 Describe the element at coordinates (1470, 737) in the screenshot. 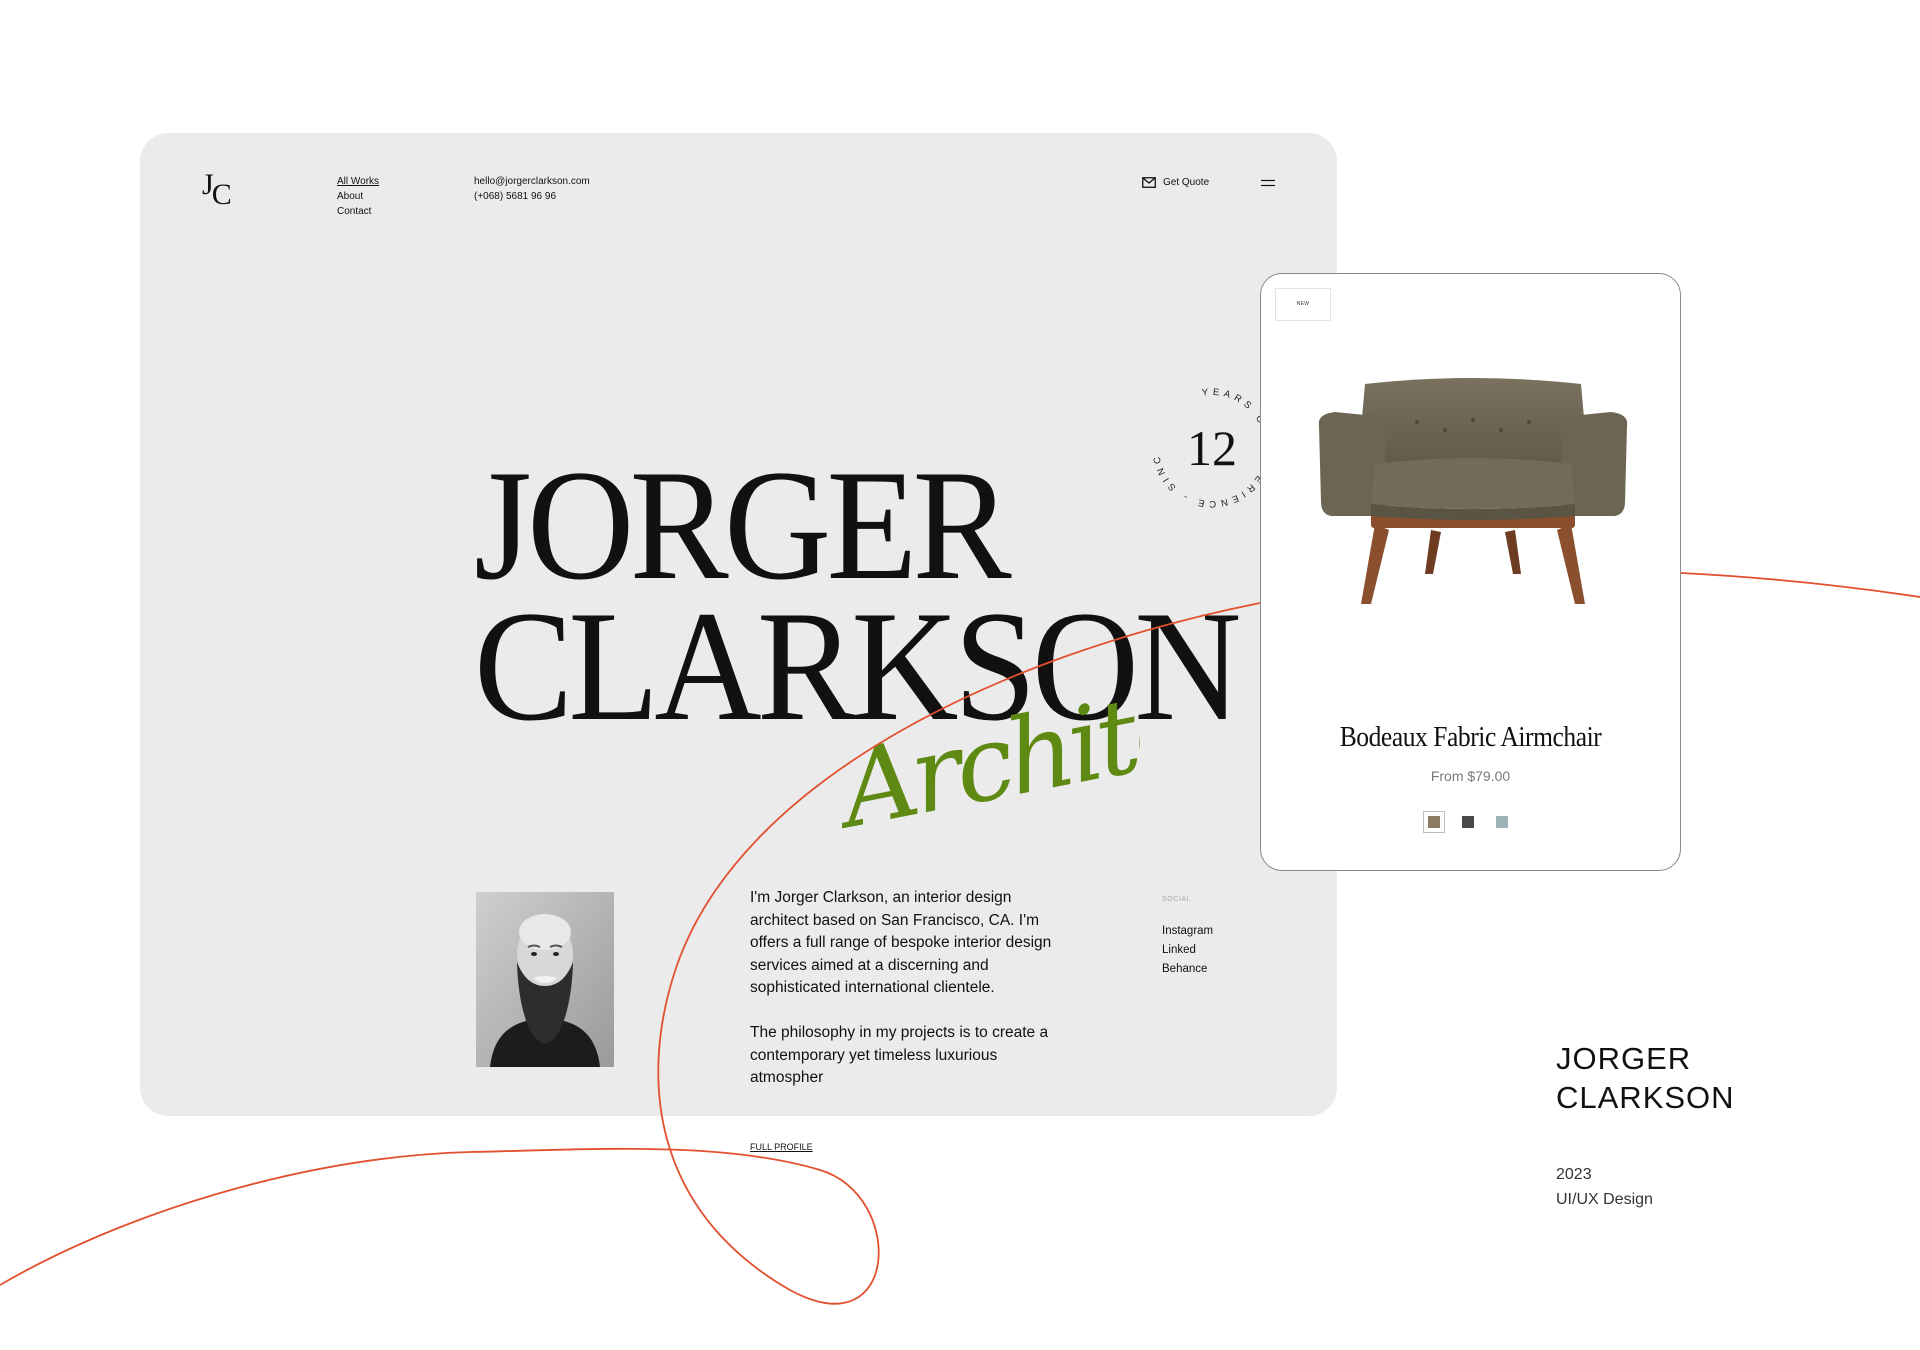

I see `product-name: Bodeaux Fabric Airmchair` at that location.